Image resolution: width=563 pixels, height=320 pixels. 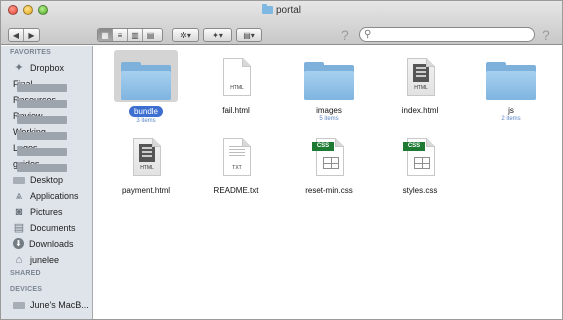 I want to click on sidebar-item-resources: Resources, so click(x=40, y=100).